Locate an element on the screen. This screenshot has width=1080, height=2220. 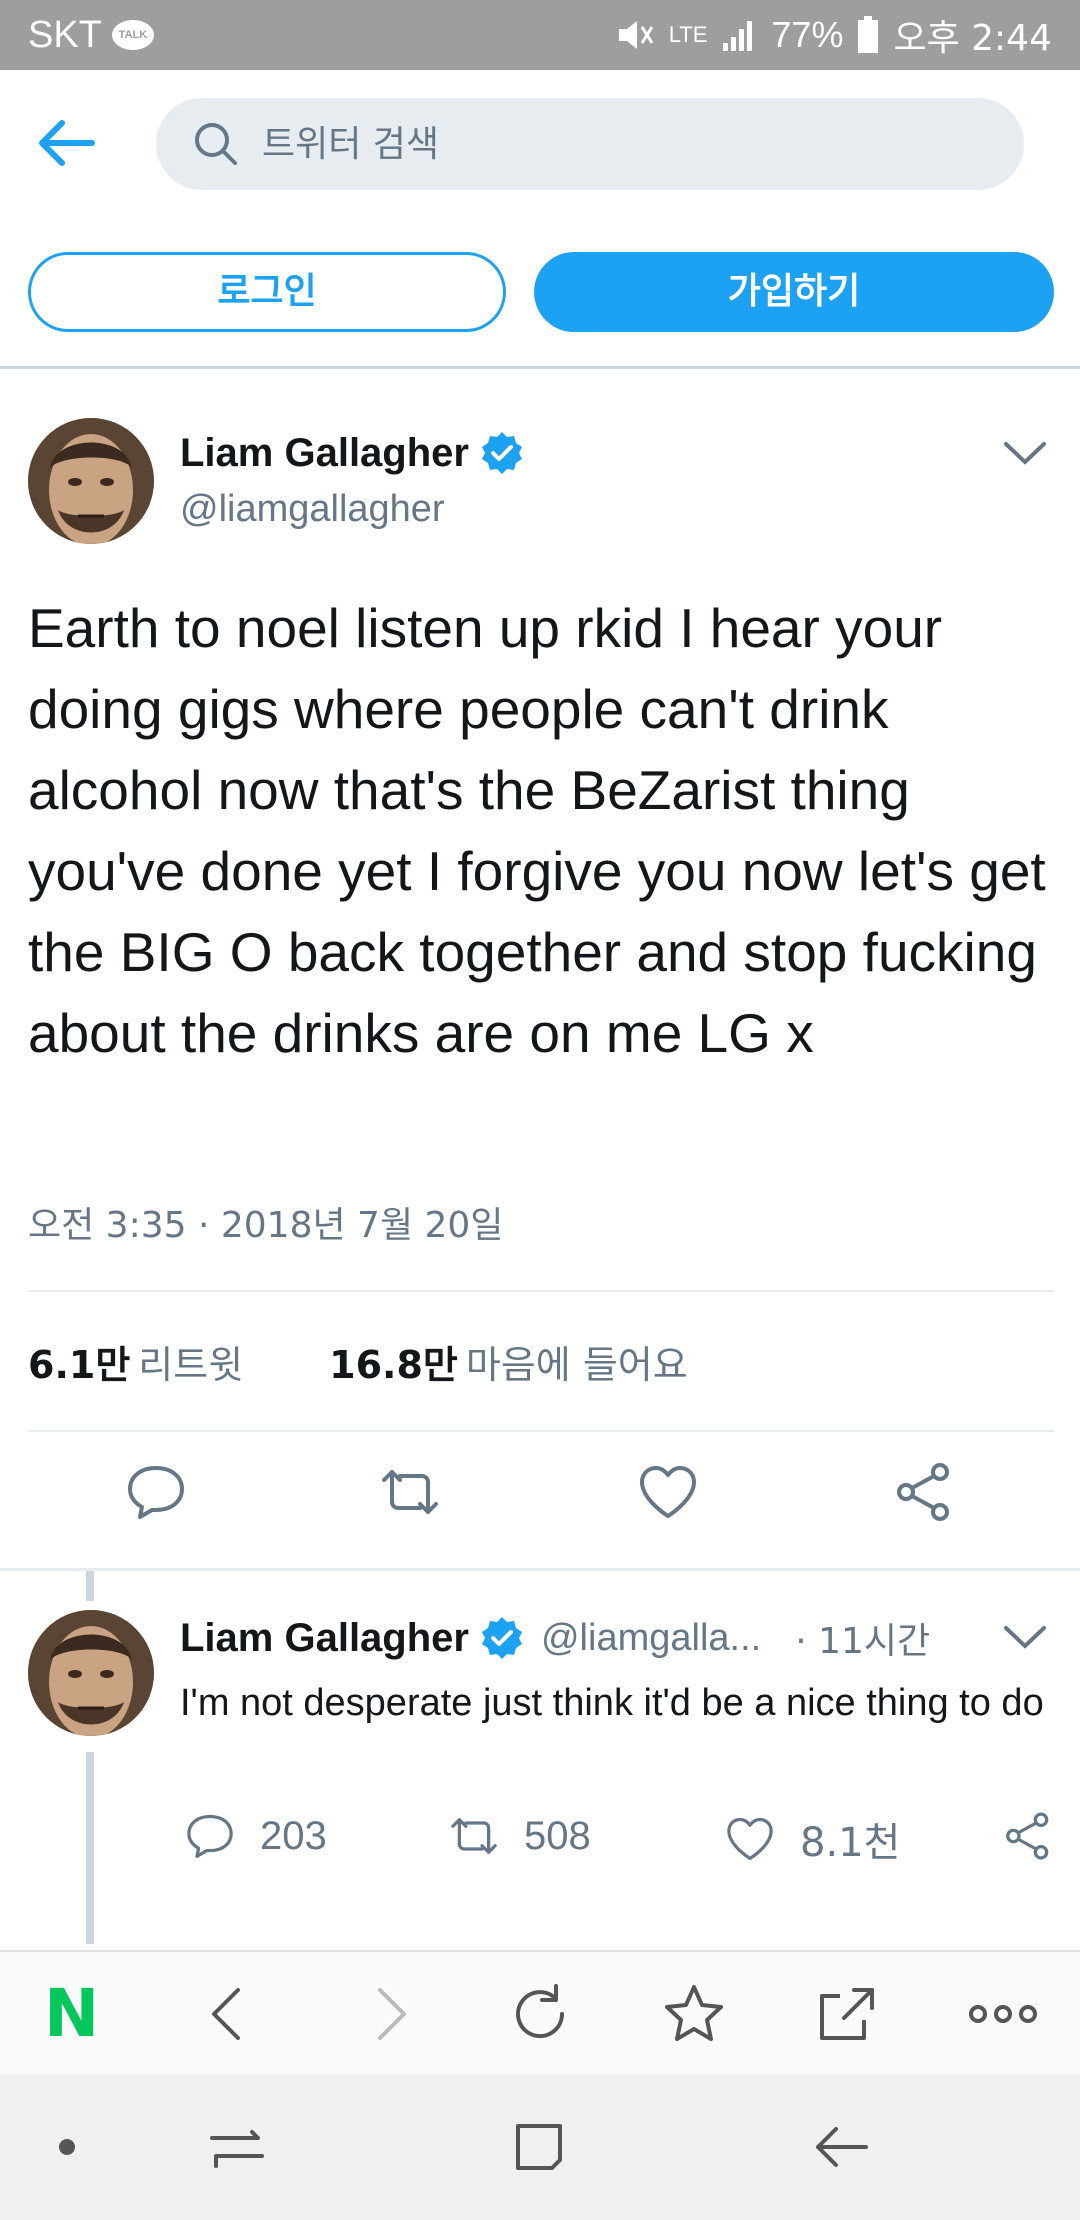
reply-share-button is located at coordinates (1028, 1836).